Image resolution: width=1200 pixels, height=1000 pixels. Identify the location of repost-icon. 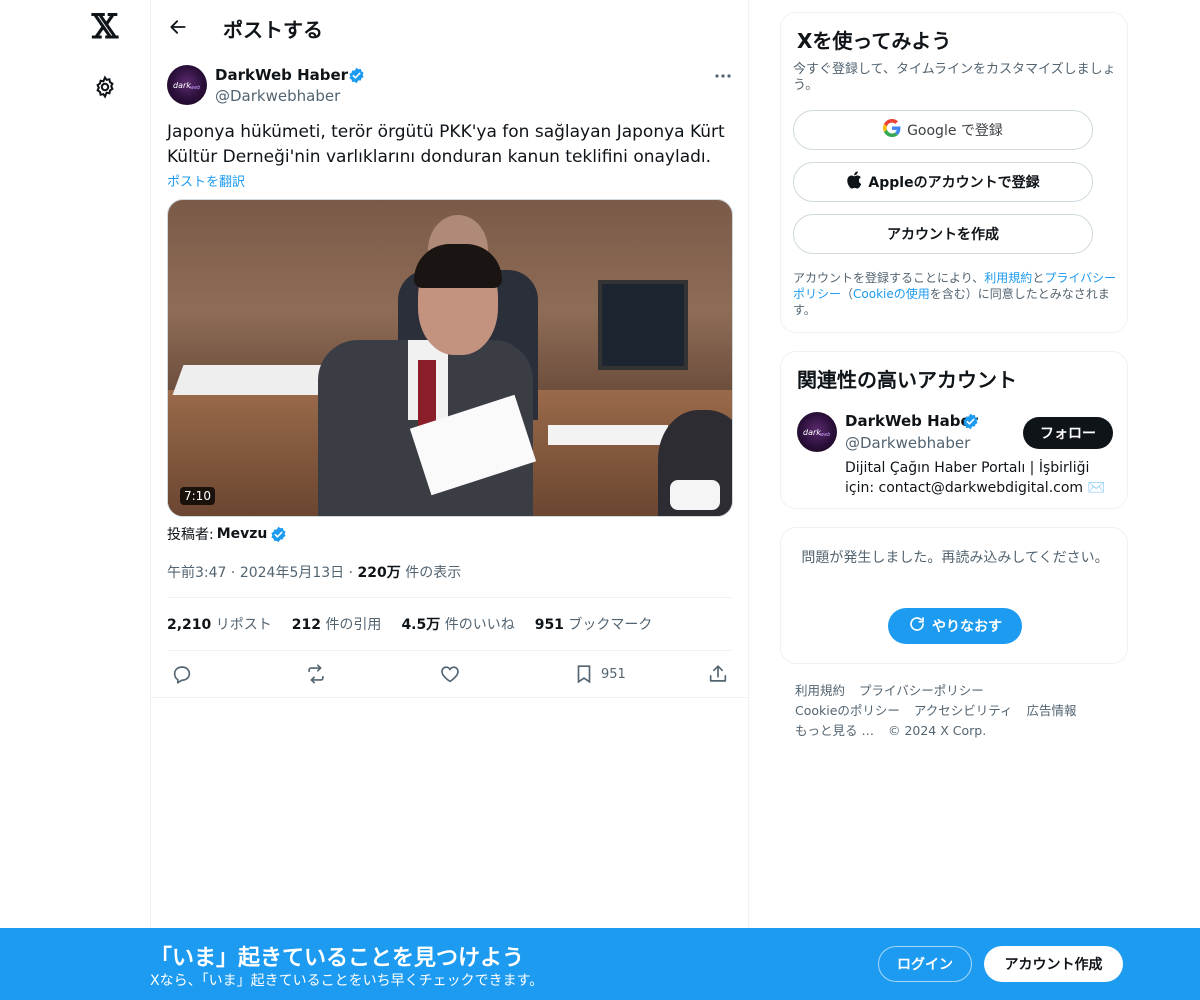
(316, 674).